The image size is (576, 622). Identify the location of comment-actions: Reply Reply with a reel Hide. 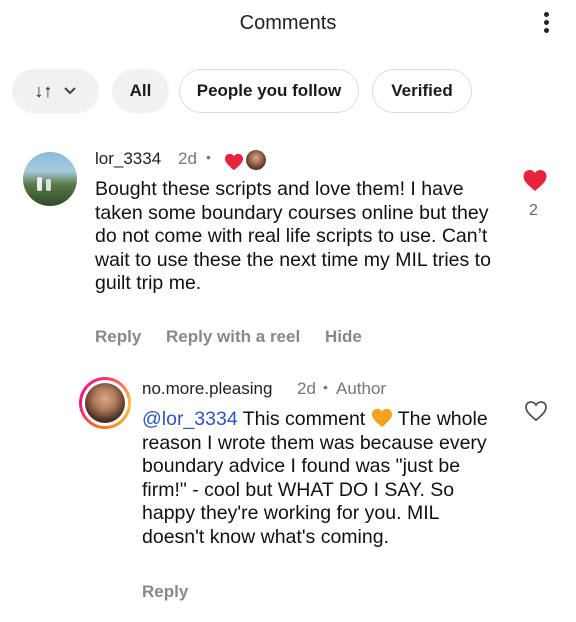
(238, 337).